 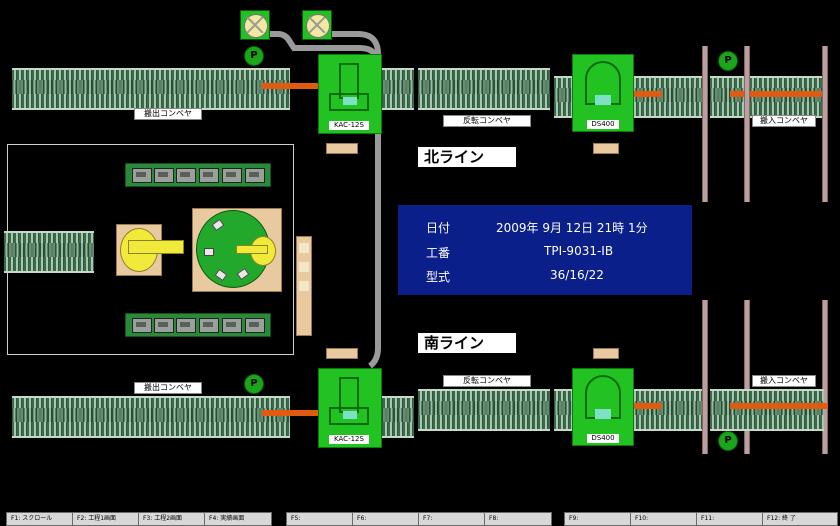 I want to click on date-value: 2009年 9月 12日 21時 1分, so click(x=572, y=228).